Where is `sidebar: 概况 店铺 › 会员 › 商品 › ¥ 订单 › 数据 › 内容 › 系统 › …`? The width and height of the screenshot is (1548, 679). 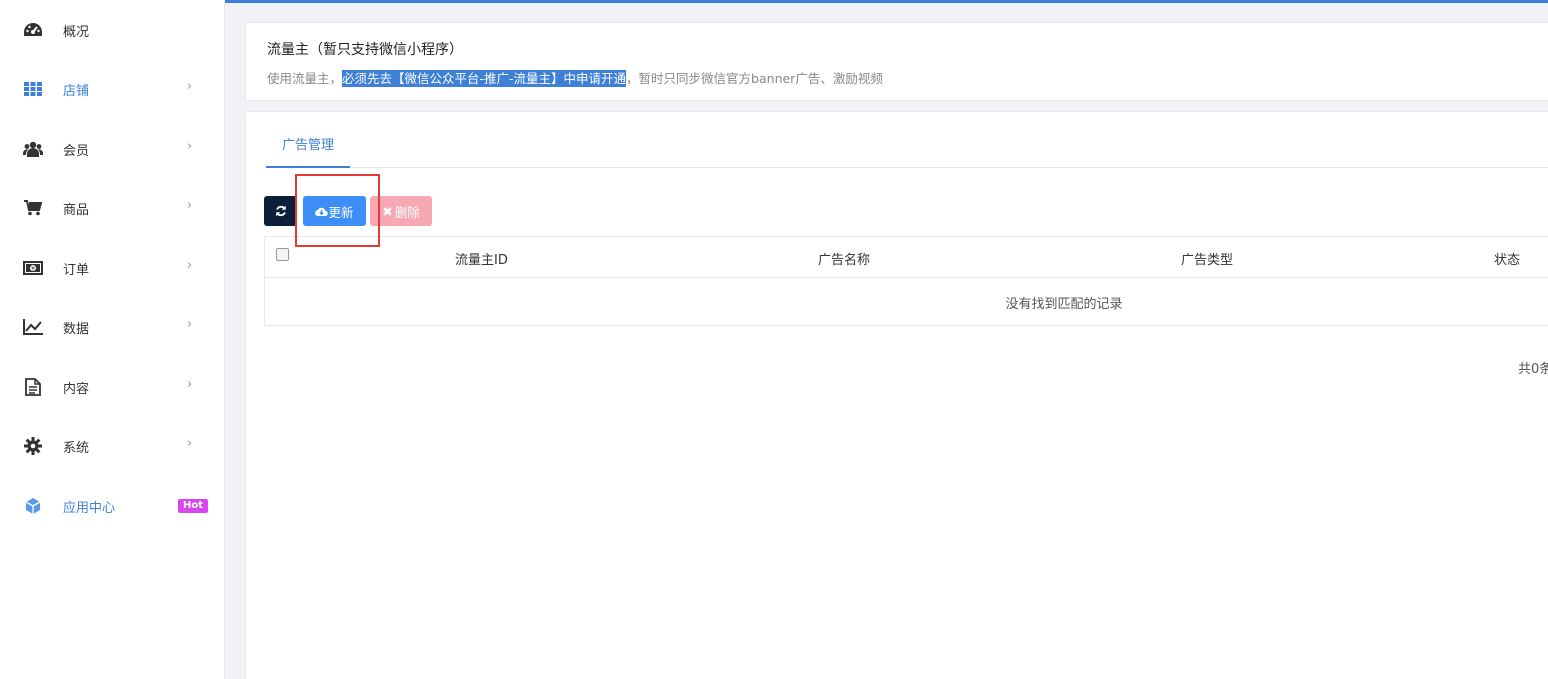
sidebar: 概况 店铺 › 会员 › 商品 › ¥ 订单 › 数据 › 内容 › 系统 › … is located at coordinates (112, 339).